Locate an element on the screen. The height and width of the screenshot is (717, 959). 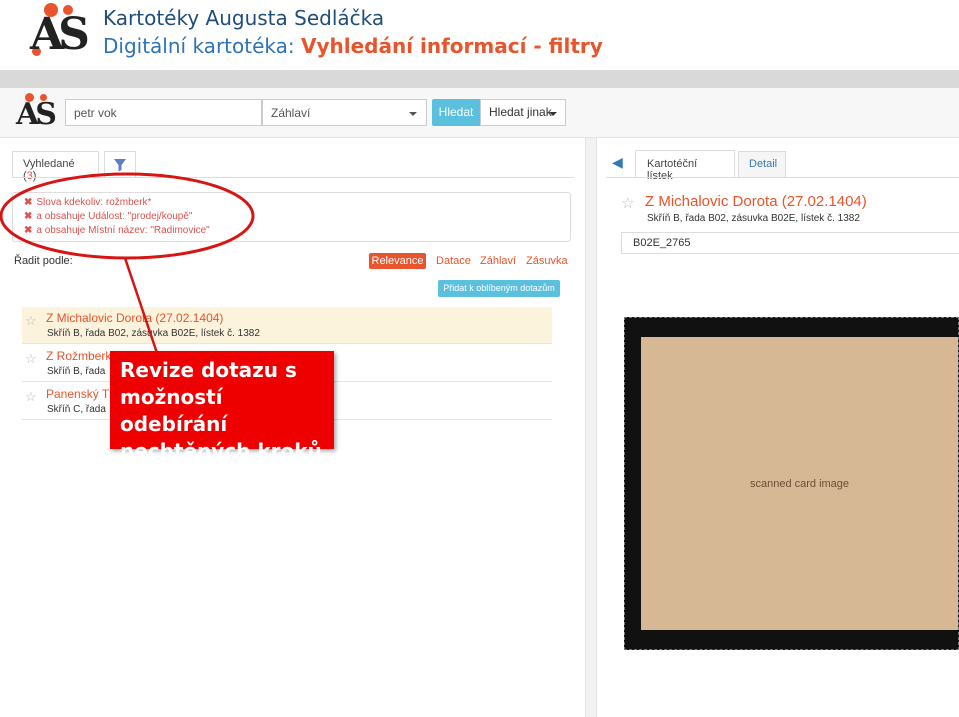
tab-filter is located at coordinates (120, 164).